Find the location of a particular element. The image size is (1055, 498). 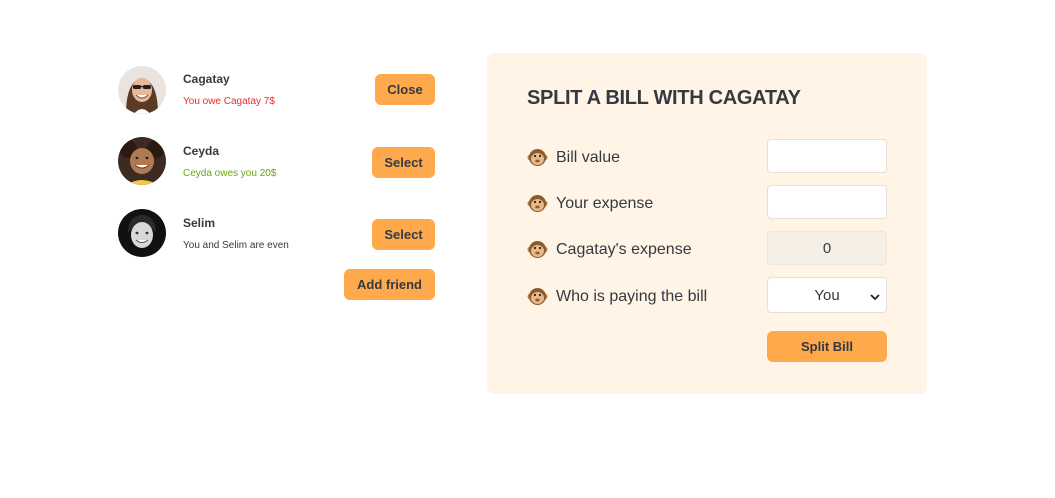

friend-balance: You and Selim are even is located at coordinates (236, 245).